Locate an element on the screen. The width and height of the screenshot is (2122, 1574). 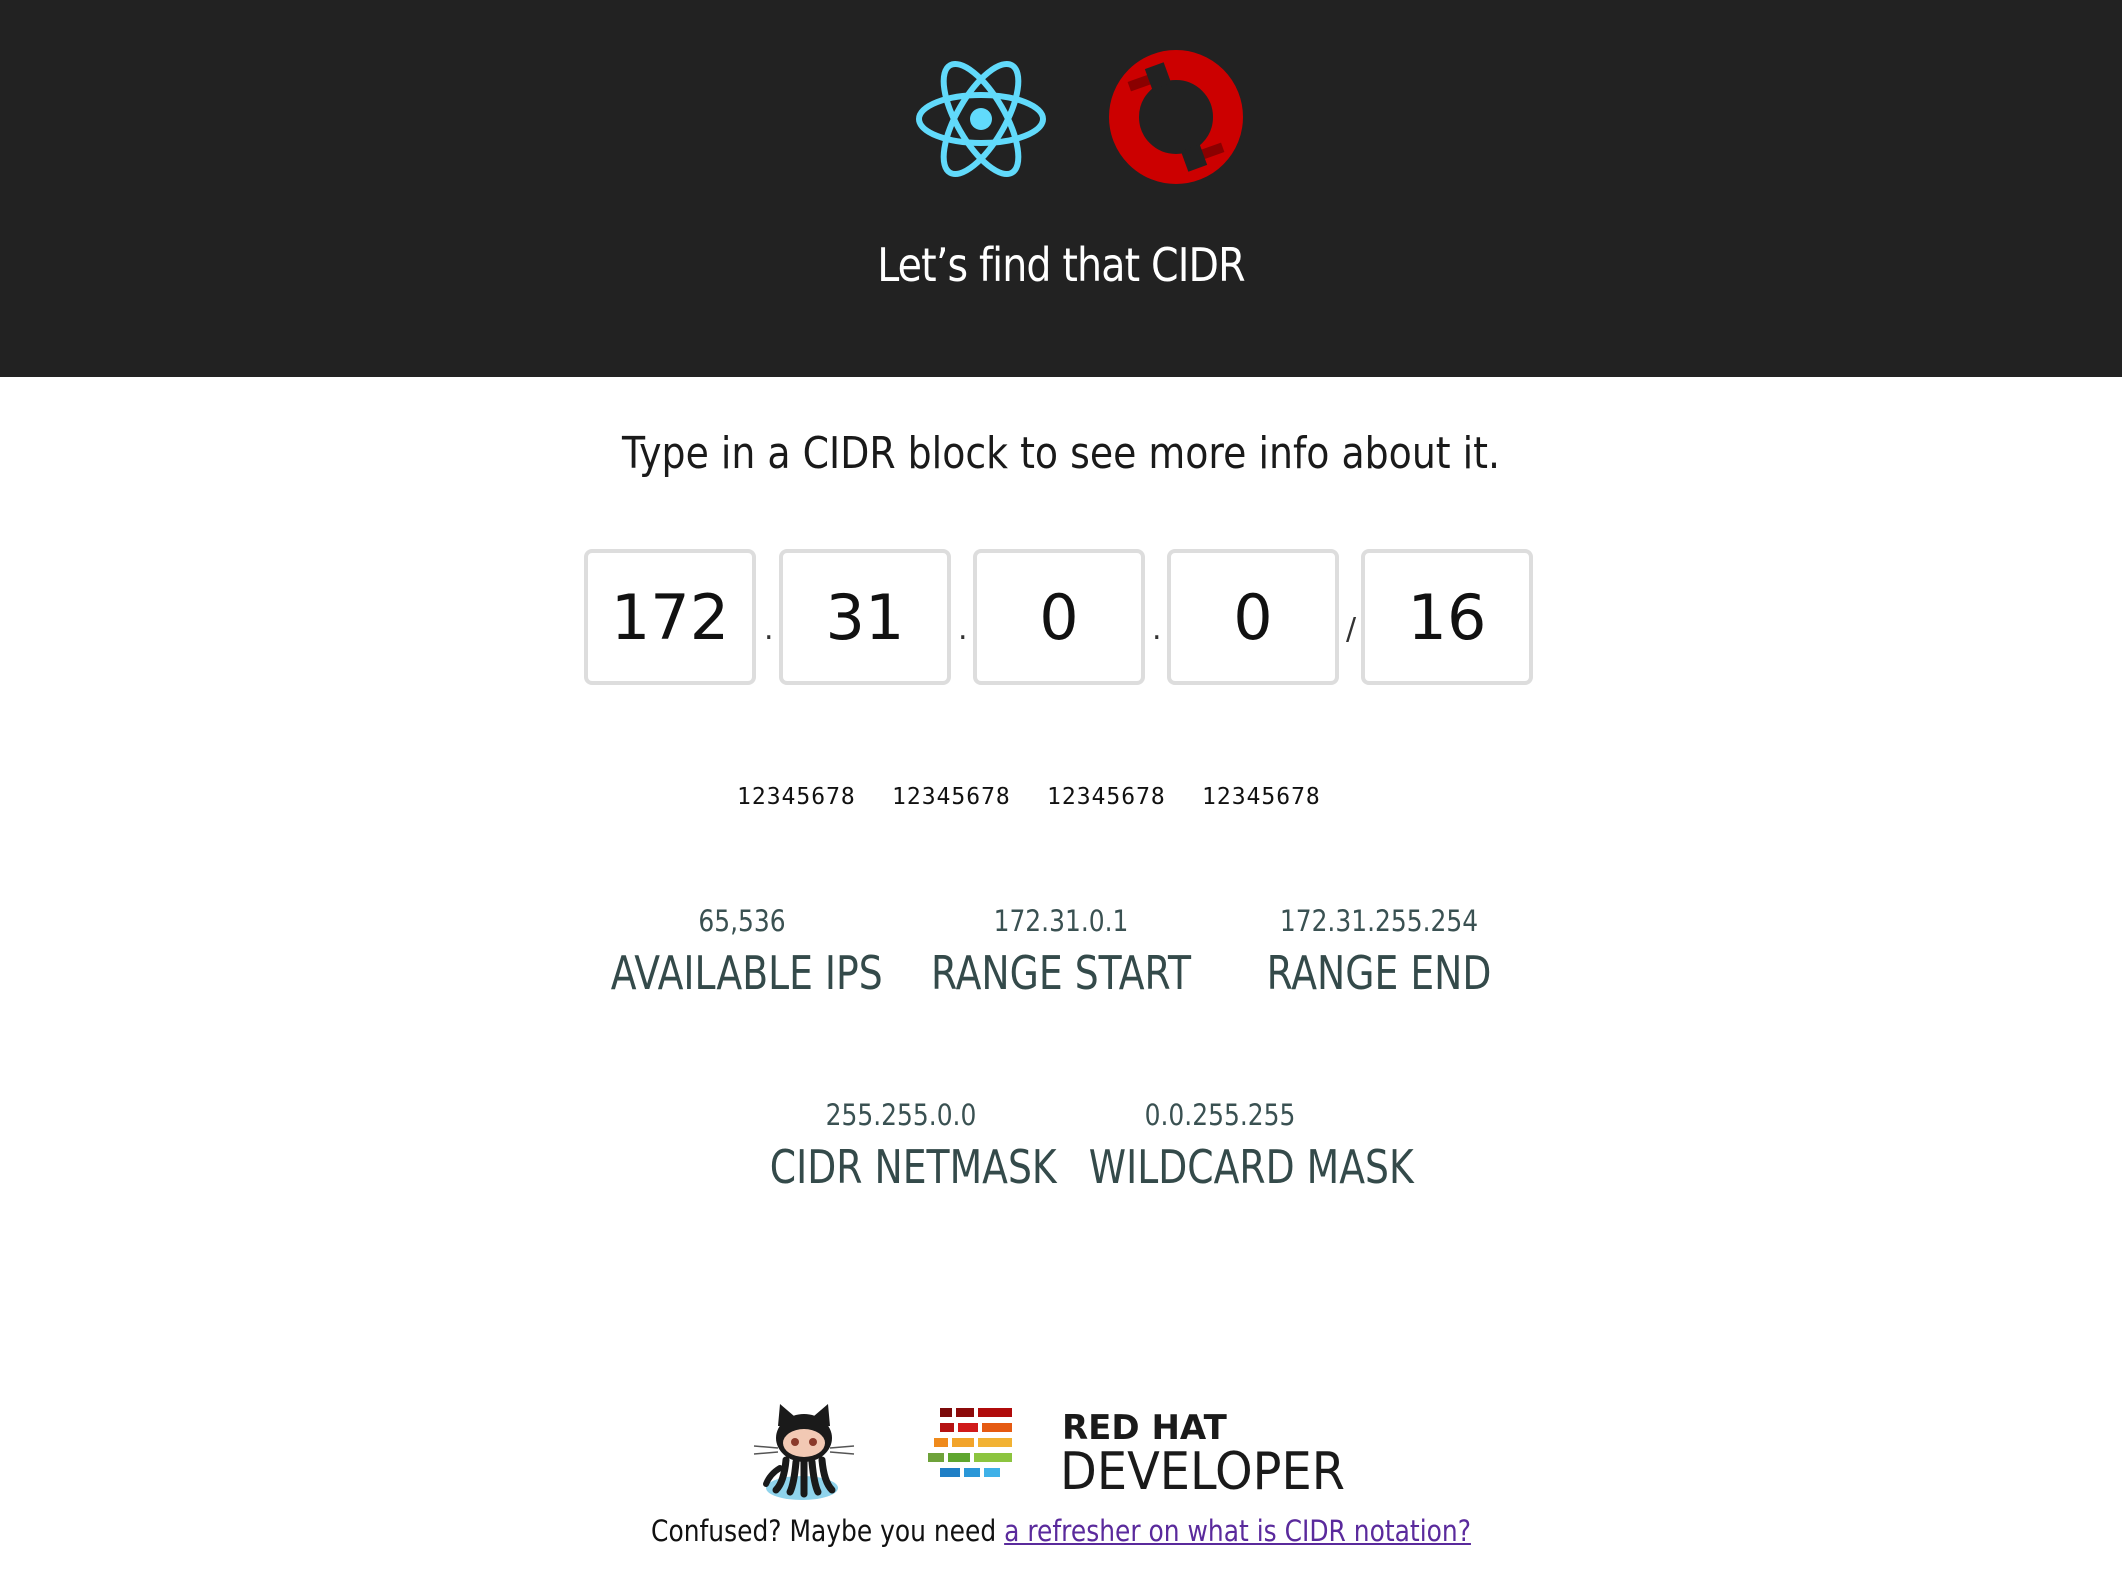
range-start-label: RANGE START is located at coordinates (1061, 973).